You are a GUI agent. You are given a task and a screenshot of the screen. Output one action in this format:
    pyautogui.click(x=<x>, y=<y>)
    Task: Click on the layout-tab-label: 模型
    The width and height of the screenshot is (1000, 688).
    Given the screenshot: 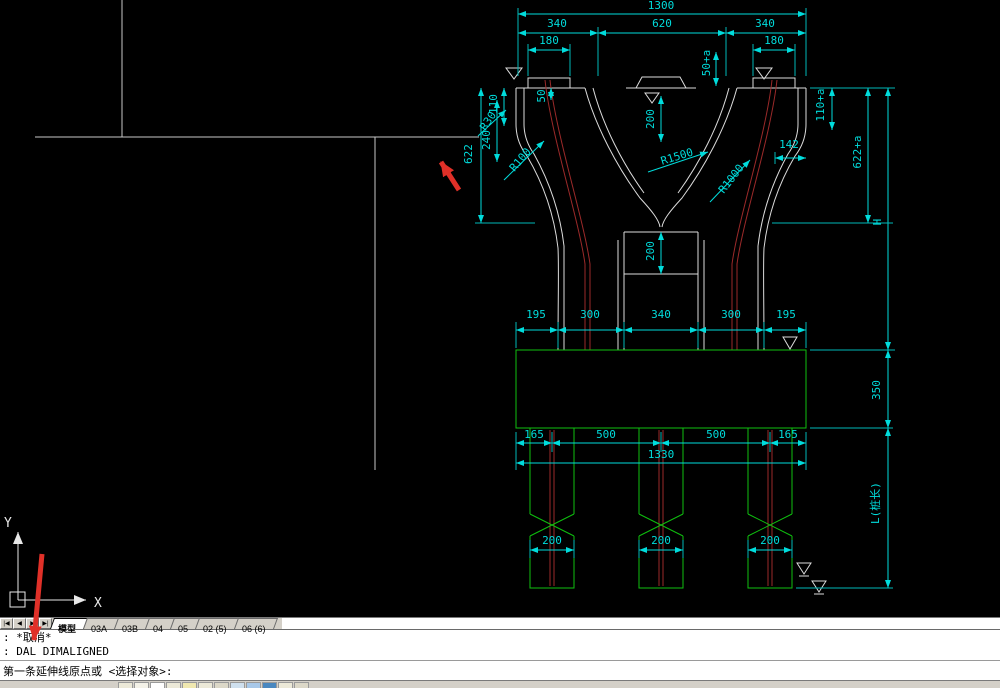 What is the action you would take?
    pyautogui.click(x=67, y=629)
    